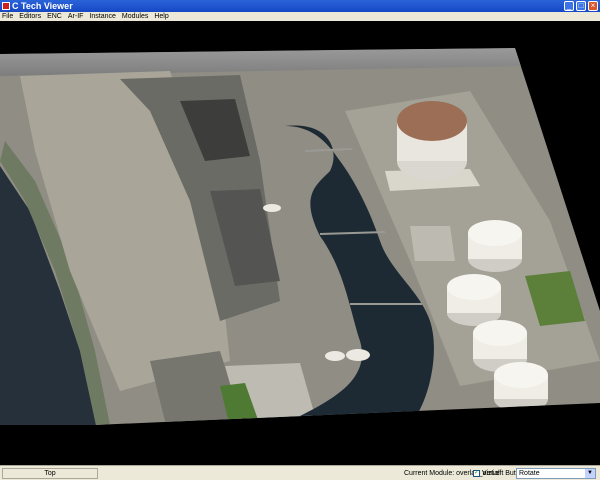 This screenshot has width=600, height=480. Describe the element at coordinates (54, 17) in the screenshot. I see `menu-enc: ENC` at that location.